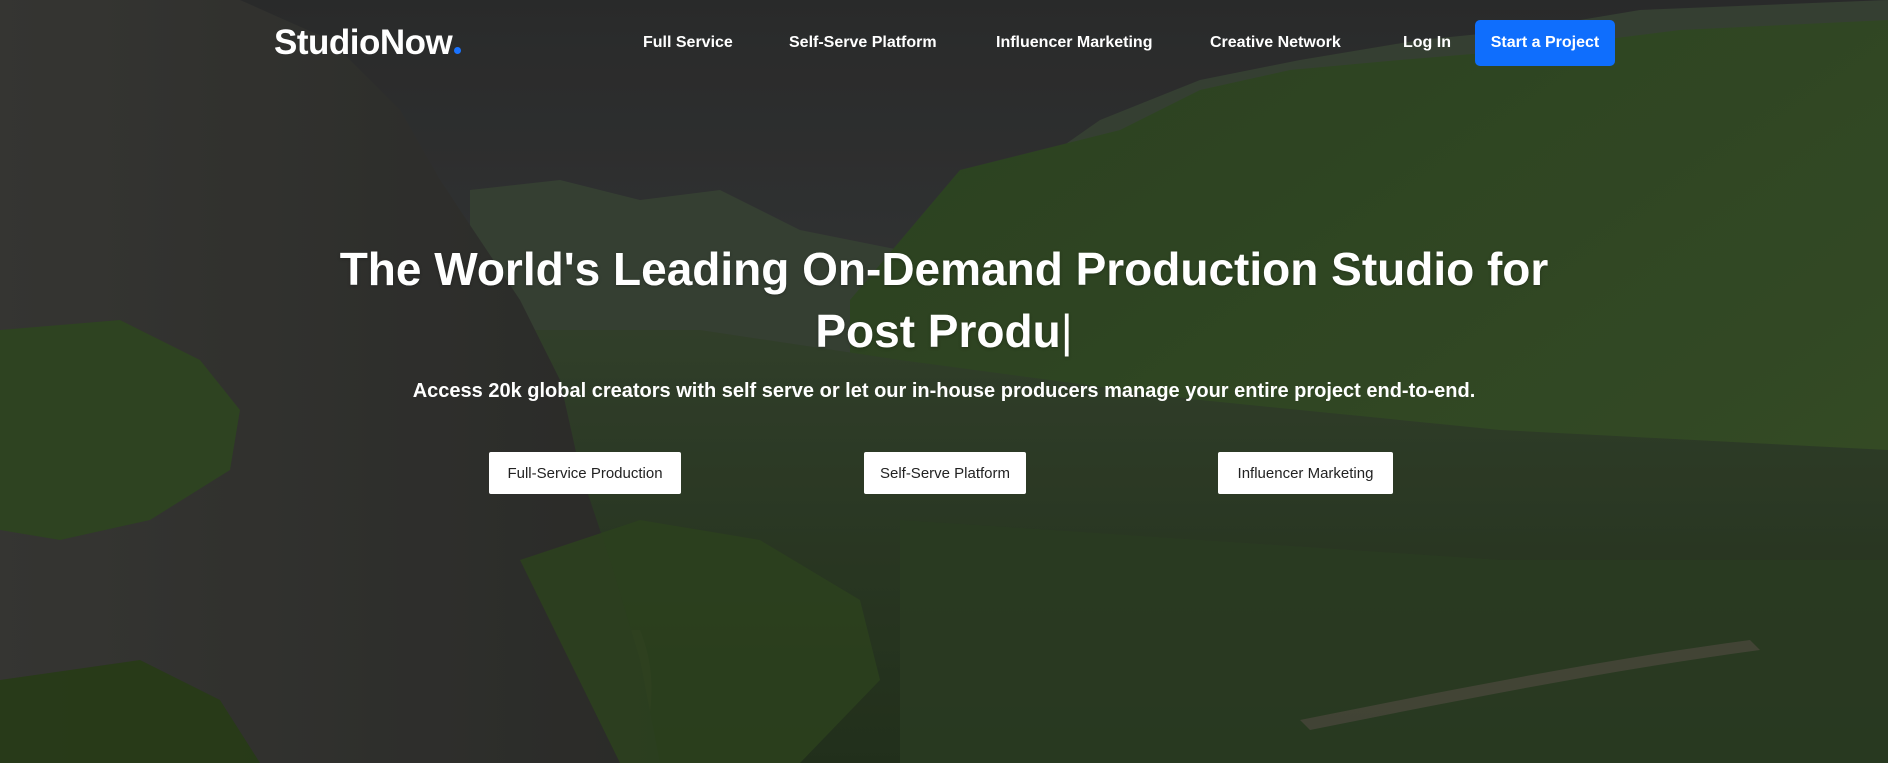 This screenshot has width=1888, height=763. Describe the element at coordinates (945, 473) in the screenshot. I see `self-serve-platform-button: Self-Serve Platform` at that location.